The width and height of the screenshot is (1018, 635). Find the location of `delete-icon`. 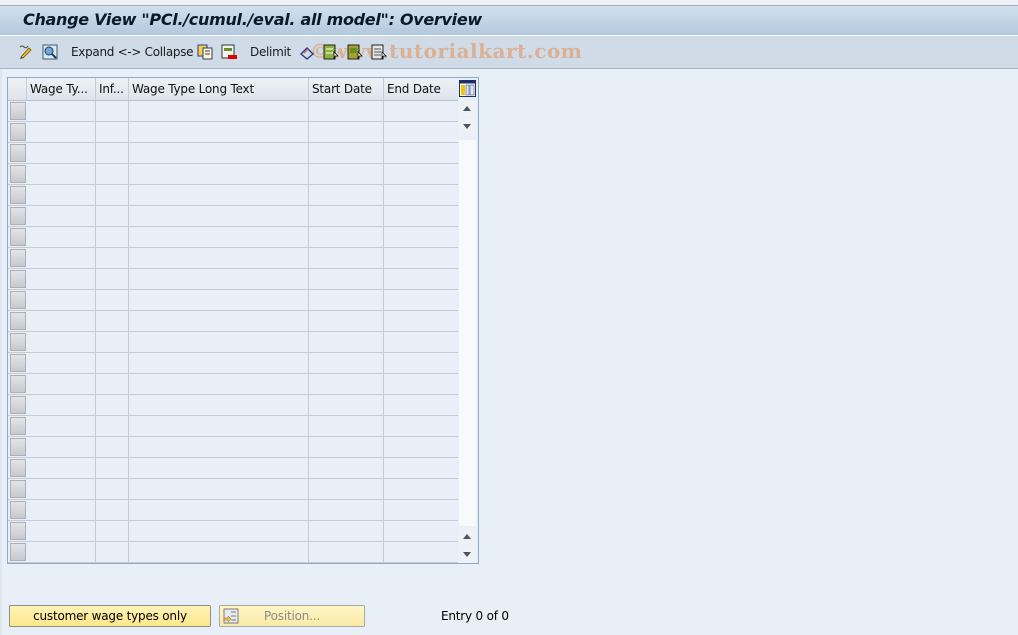

delete-icon is located at coordinates (229, 52).